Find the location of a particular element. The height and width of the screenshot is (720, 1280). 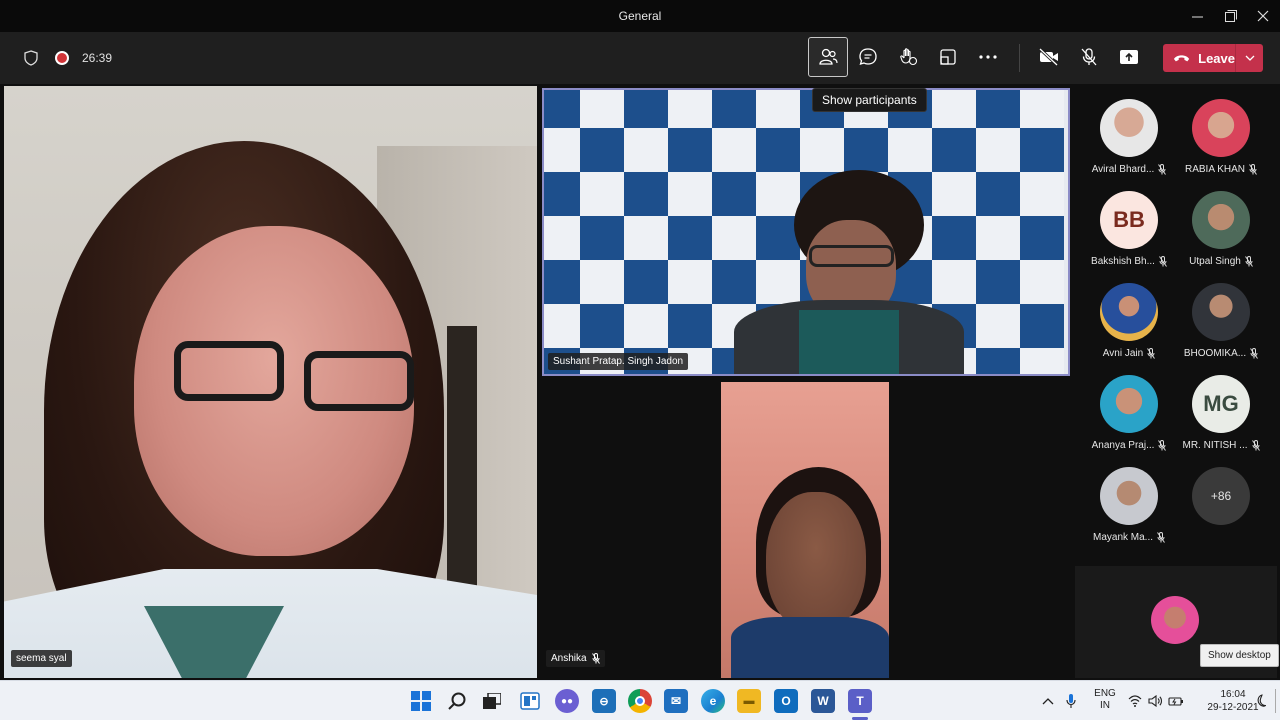

video-tile-anshika is located at coordinates (805, 530).